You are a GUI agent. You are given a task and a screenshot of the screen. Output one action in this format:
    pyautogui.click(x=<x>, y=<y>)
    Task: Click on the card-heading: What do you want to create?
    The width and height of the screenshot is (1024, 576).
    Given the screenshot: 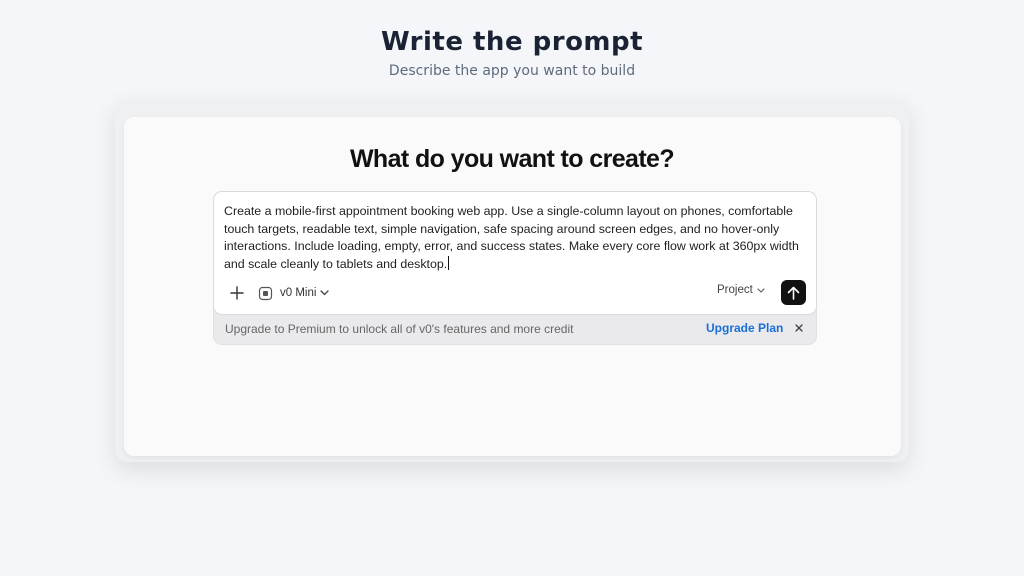 What is the action you would take?
    pyautogui.click(x=512, y=159)
    